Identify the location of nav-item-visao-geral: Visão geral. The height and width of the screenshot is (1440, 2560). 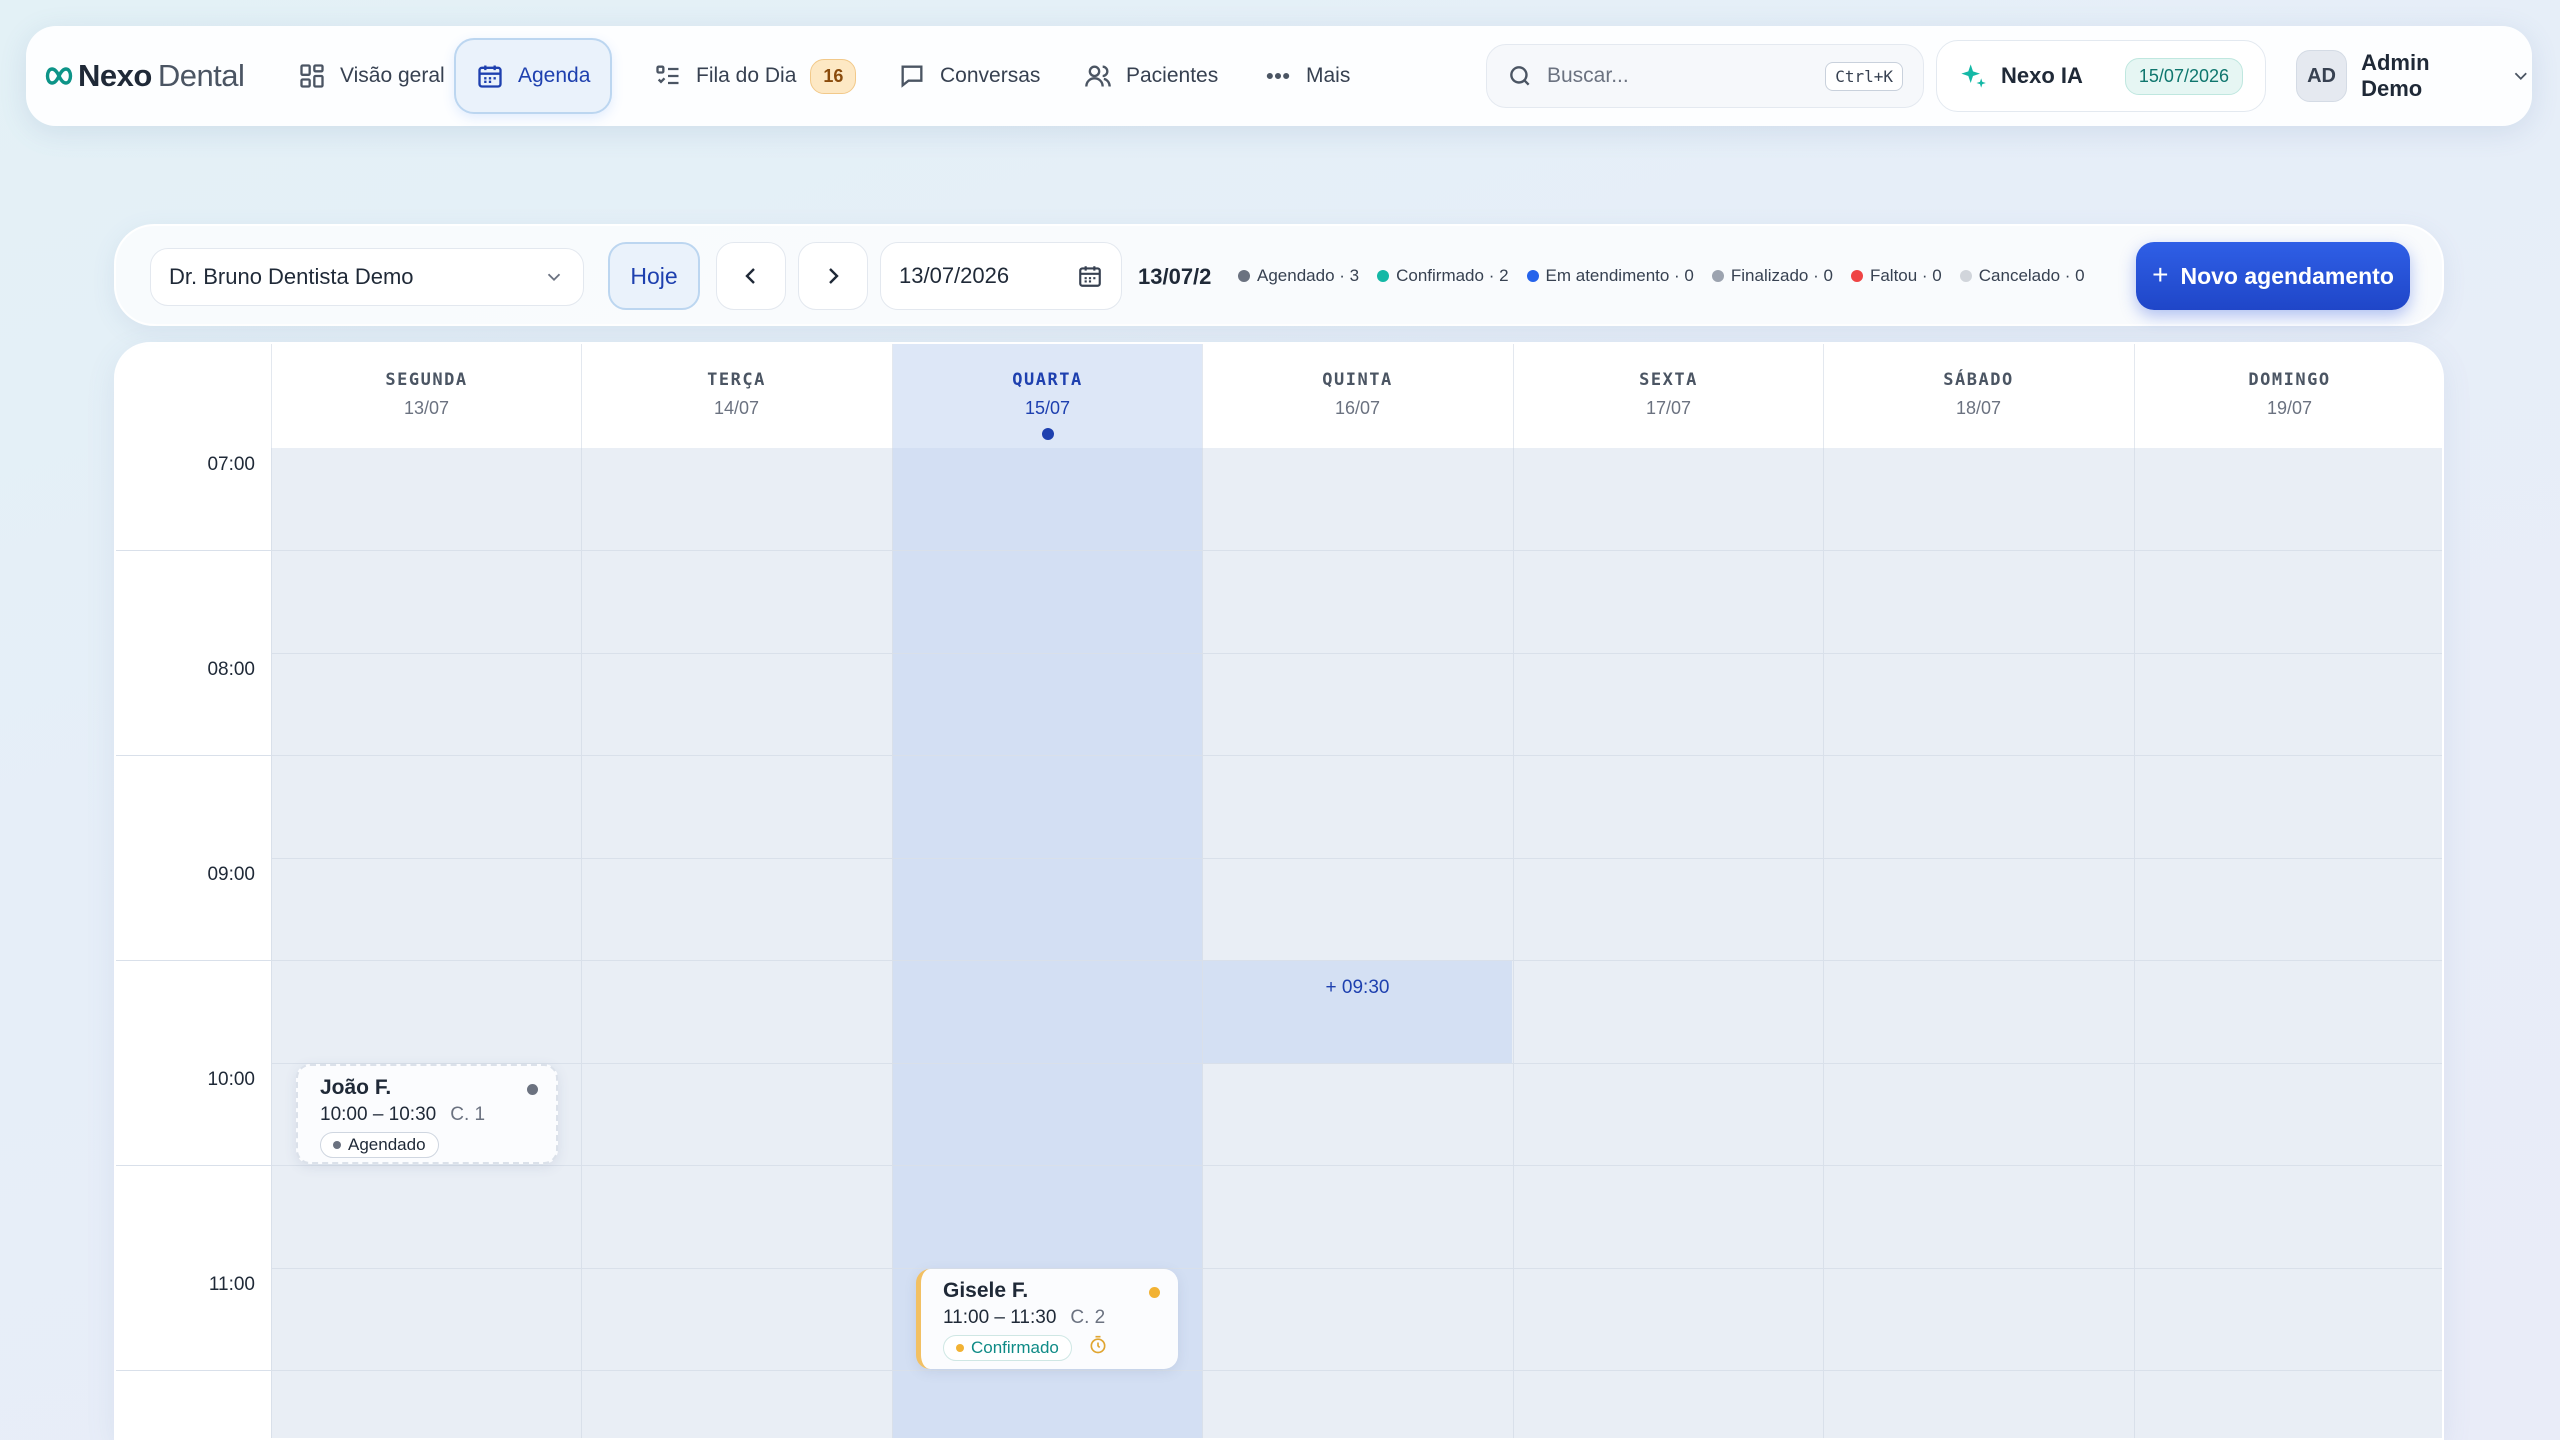
(371, 76).